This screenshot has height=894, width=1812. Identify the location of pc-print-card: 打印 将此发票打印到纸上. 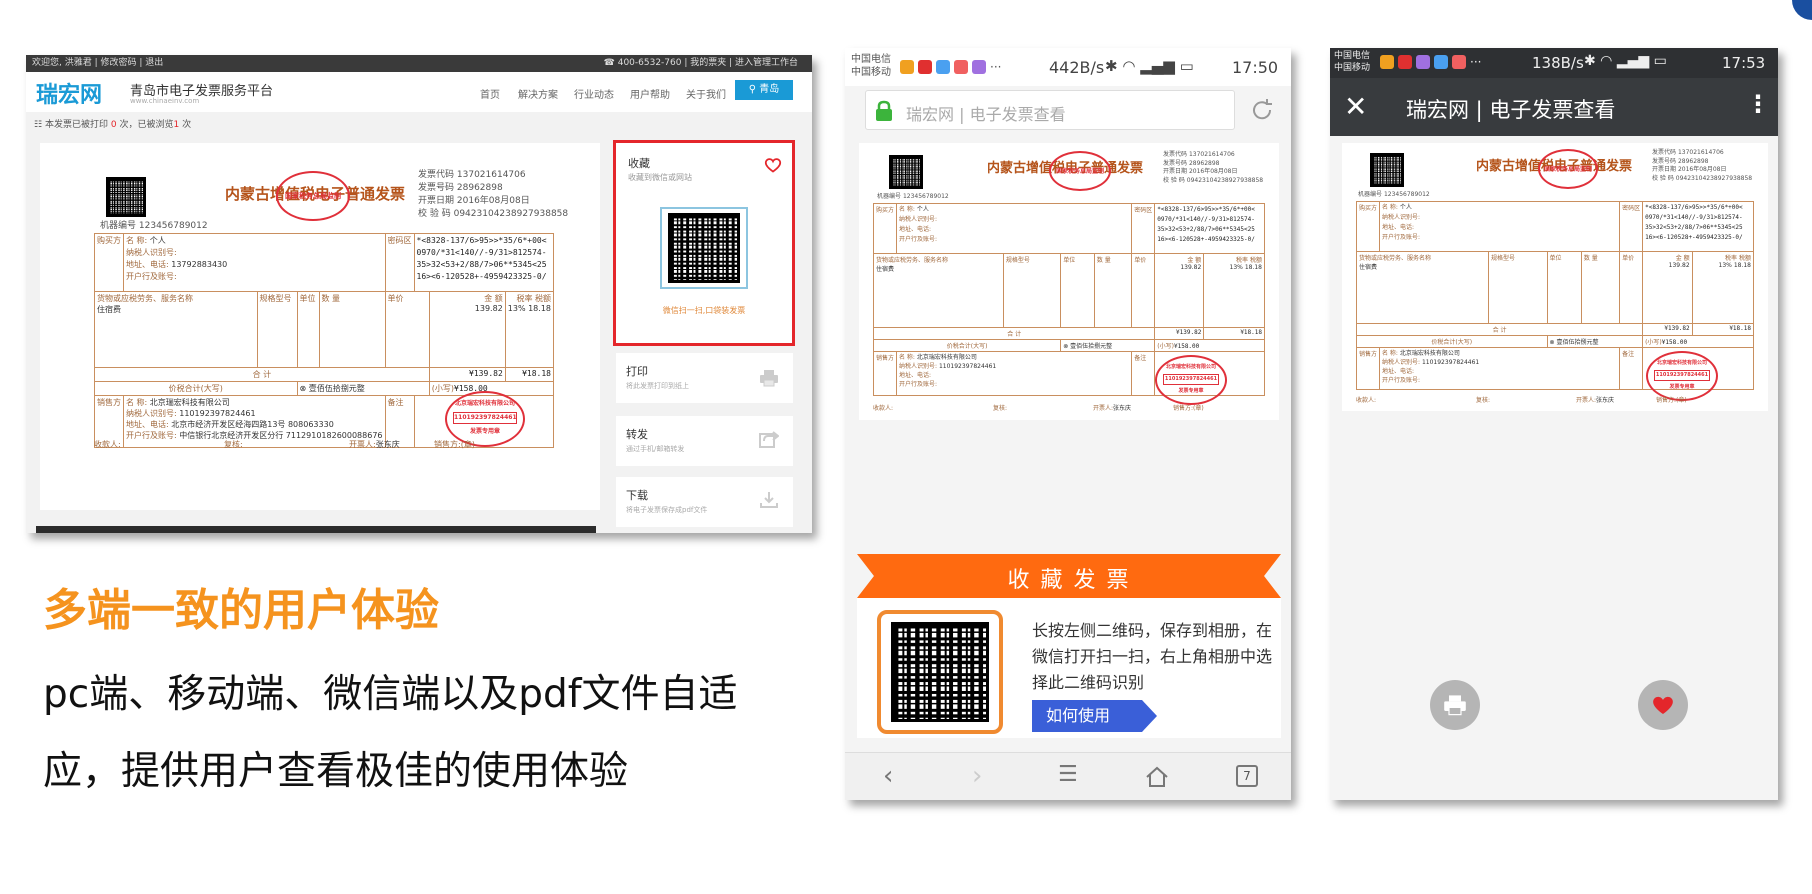
(704, 378).